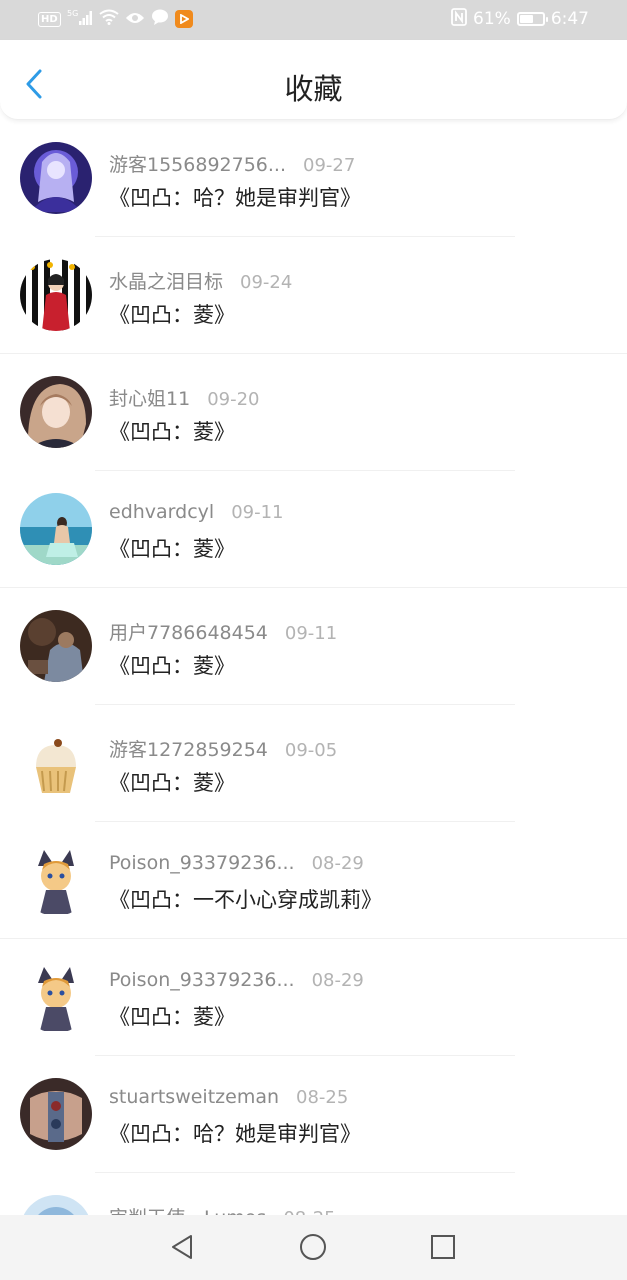 Image resolution: width=627 pixels, height=1280 pixels. Describe the element at coordinates (149, 397) in the screenshot. I see `user-name: 封心姐11` at that location.